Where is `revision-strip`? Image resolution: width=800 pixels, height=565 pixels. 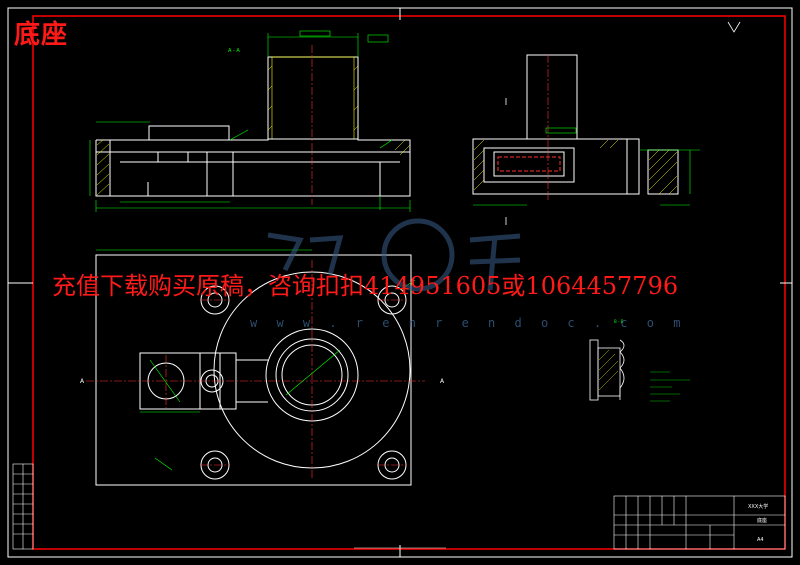 revision-strip is located at coordinates (23, 506).